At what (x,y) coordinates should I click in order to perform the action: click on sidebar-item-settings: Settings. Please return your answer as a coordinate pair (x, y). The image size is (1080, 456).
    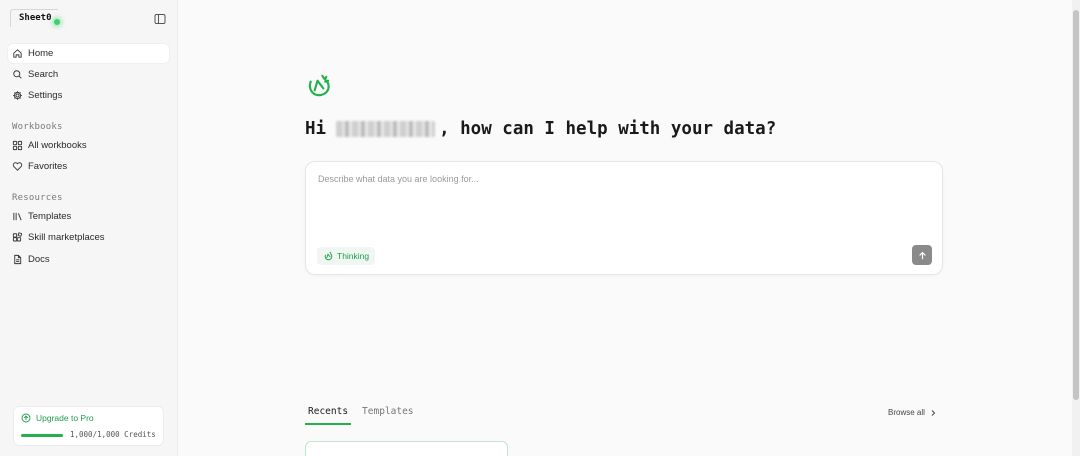
    Looking at the image, I should click on (88, 95).